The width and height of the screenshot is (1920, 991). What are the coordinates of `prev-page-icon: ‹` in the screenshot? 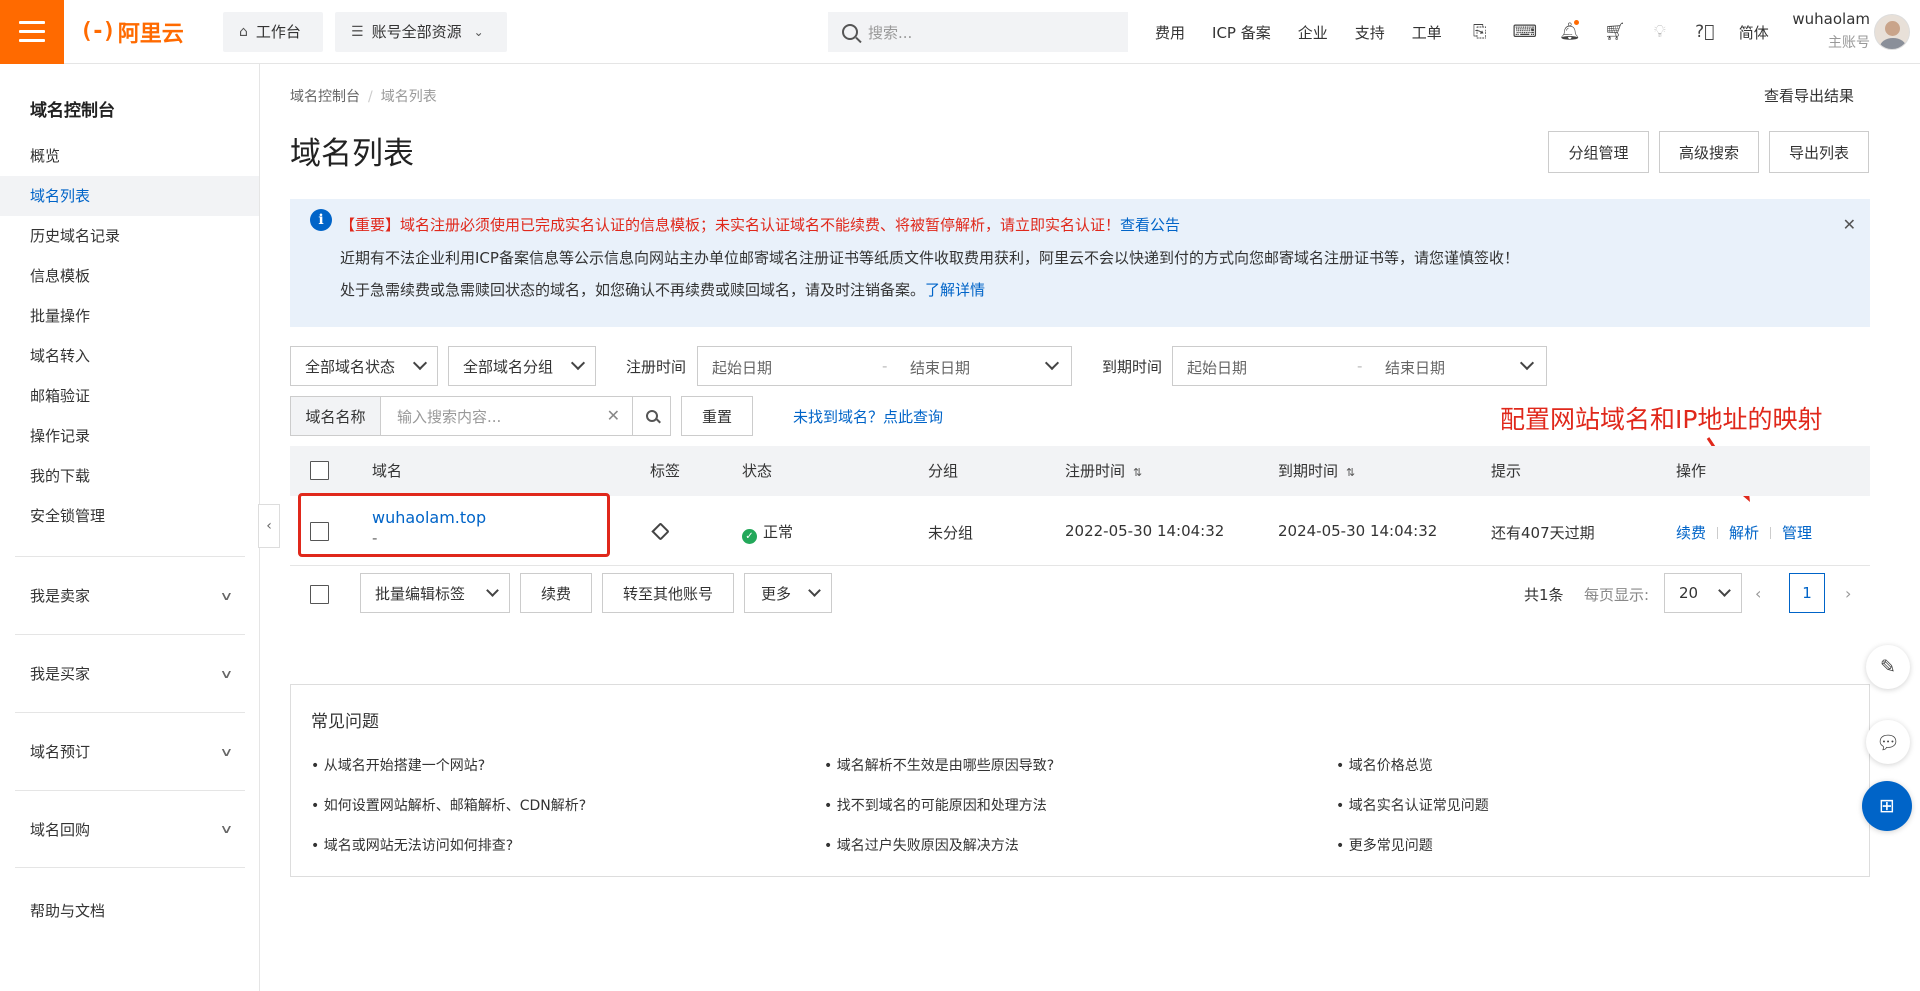 It's located at (1758, 593).